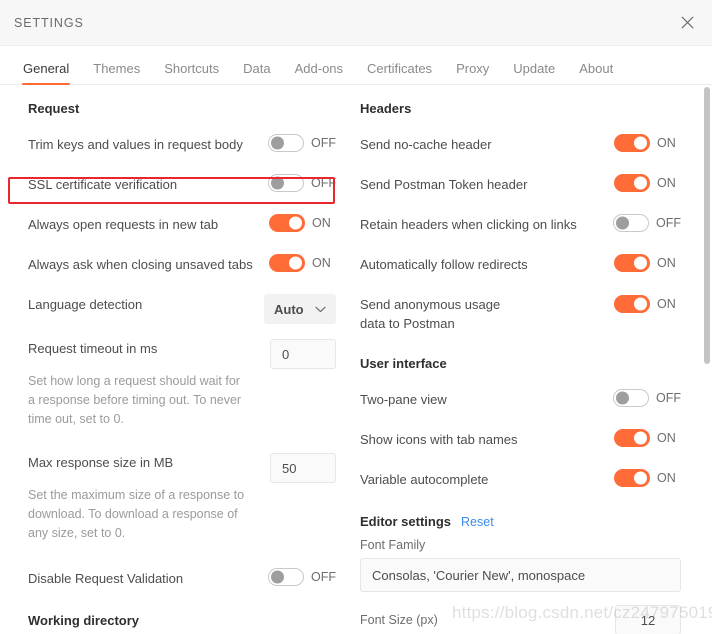  I want to click on toggle-ssl-certificate-verification: OFF, so click(302, 183).